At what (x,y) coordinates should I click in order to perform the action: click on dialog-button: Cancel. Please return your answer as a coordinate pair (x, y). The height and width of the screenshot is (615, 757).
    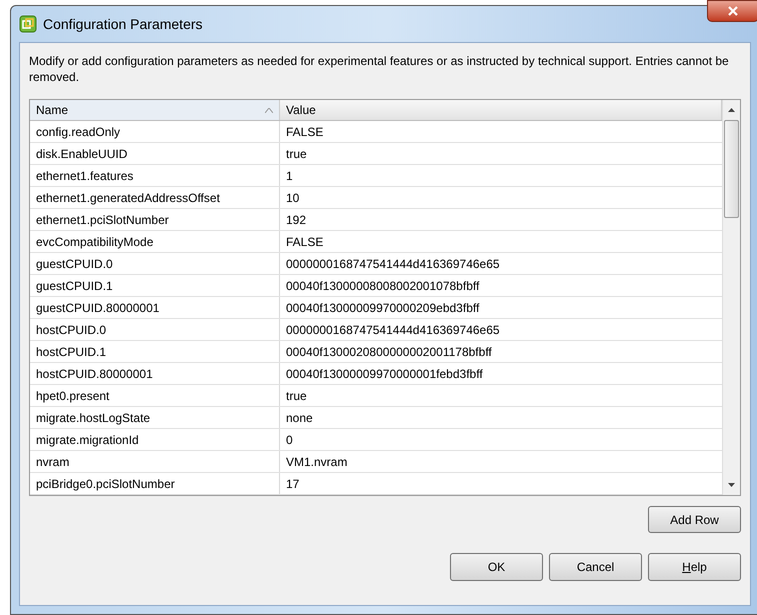
    Looking at the image, I should click on (595, 567).